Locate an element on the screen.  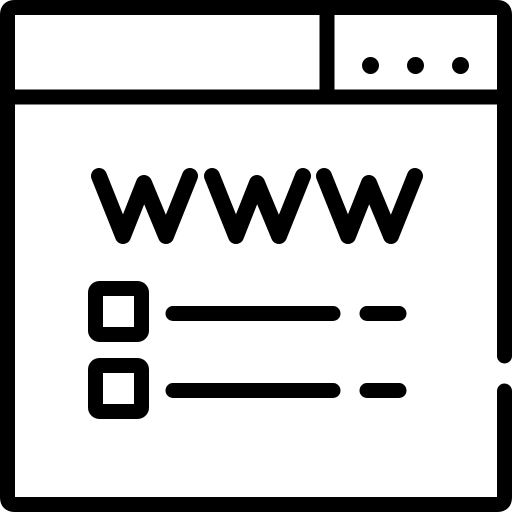
window-controls is located at coordinates (415, 65).